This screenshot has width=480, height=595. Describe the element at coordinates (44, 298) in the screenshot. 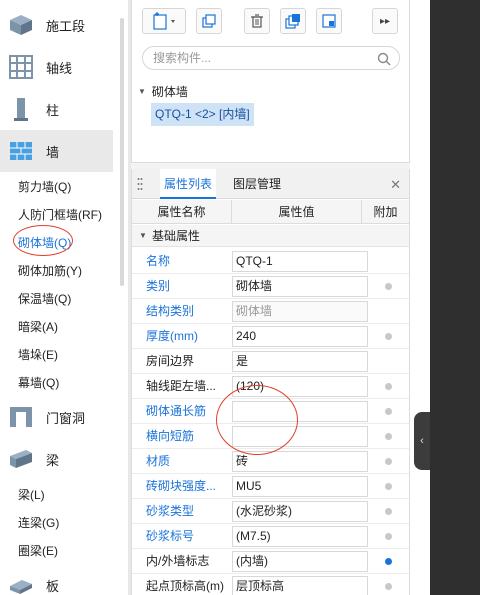

I see `wall-item-insulation-wall: 保温墙(Q)` at that location.